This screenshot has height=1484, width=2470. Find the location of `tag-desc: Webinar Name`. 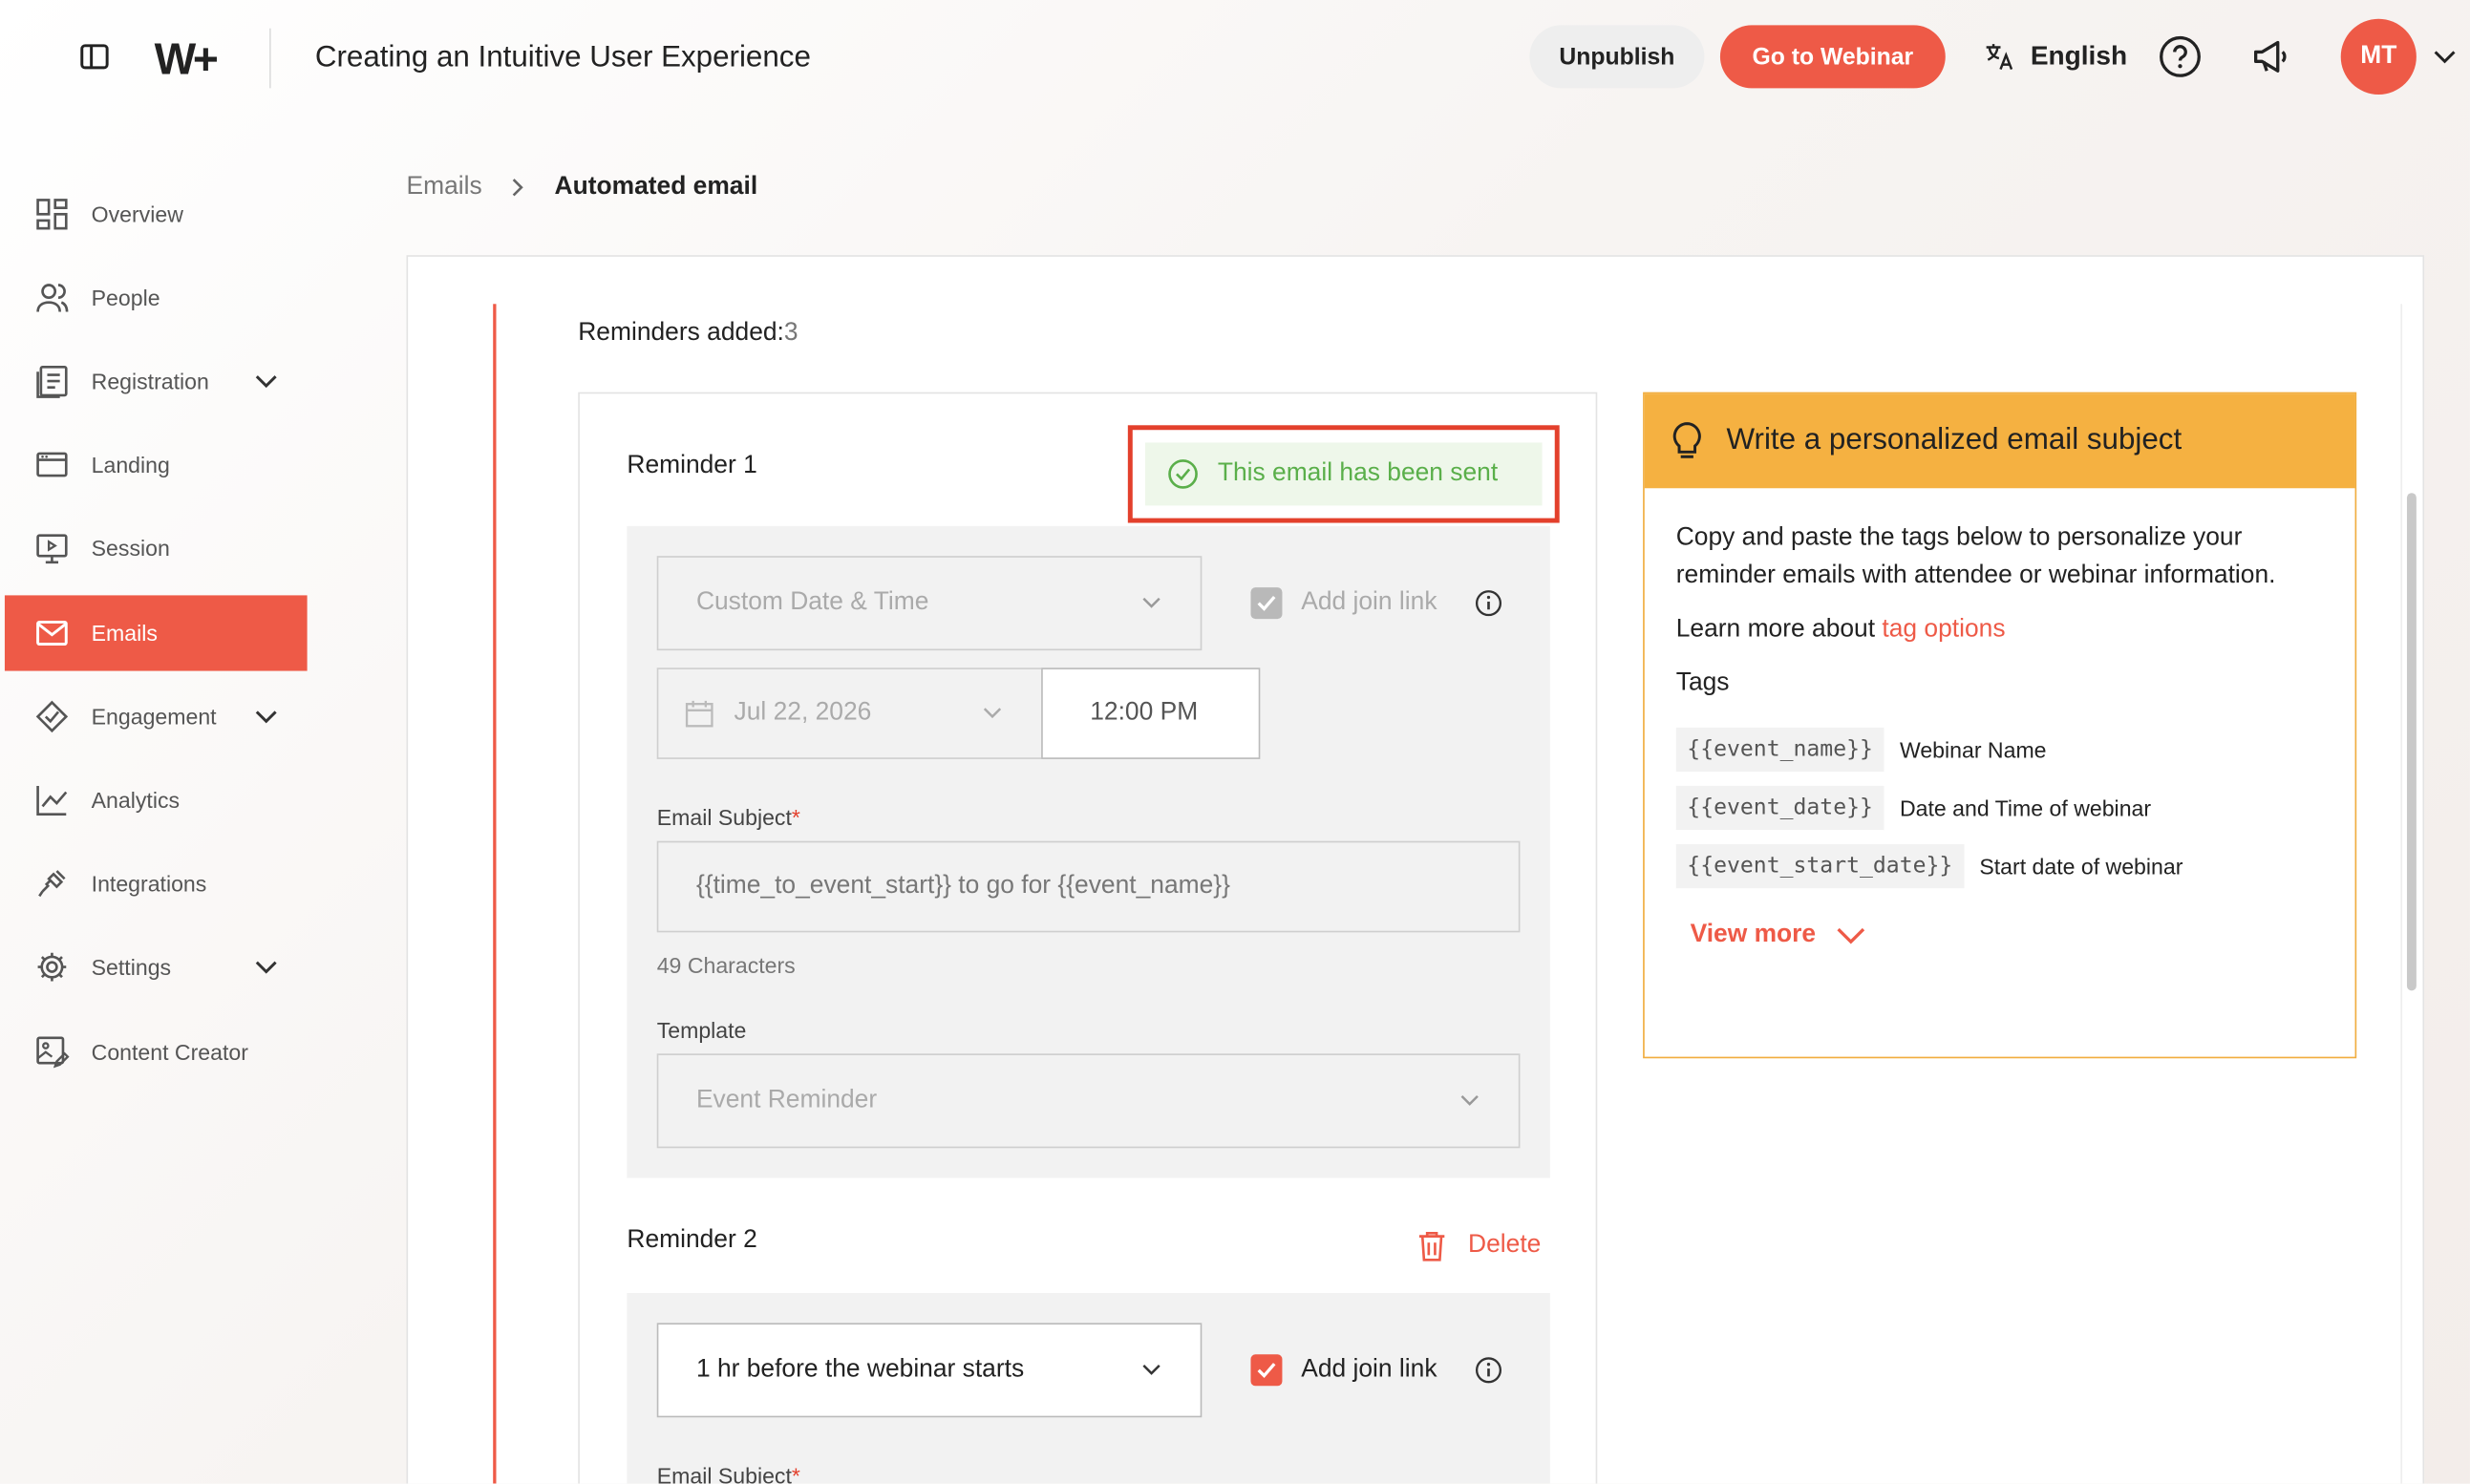

tag-desc: Webinar Name is located at coordinates (1973, 750).